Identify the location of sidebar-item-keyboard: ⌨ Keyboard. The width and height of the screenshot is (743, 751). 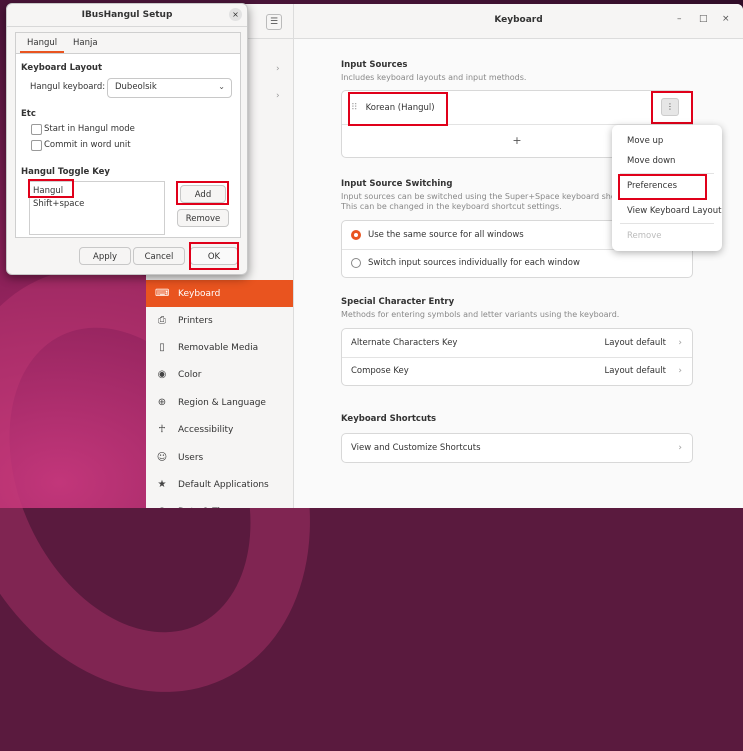
(219, 293).